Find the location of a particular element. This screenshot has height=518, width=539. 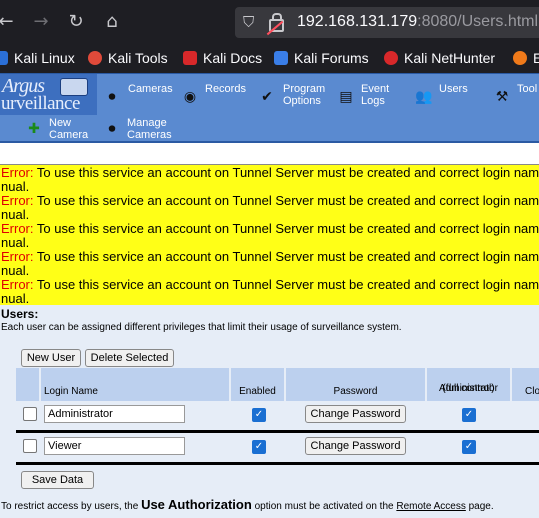

cameras-icon: ⏺ is located at coordinates (112, 97).